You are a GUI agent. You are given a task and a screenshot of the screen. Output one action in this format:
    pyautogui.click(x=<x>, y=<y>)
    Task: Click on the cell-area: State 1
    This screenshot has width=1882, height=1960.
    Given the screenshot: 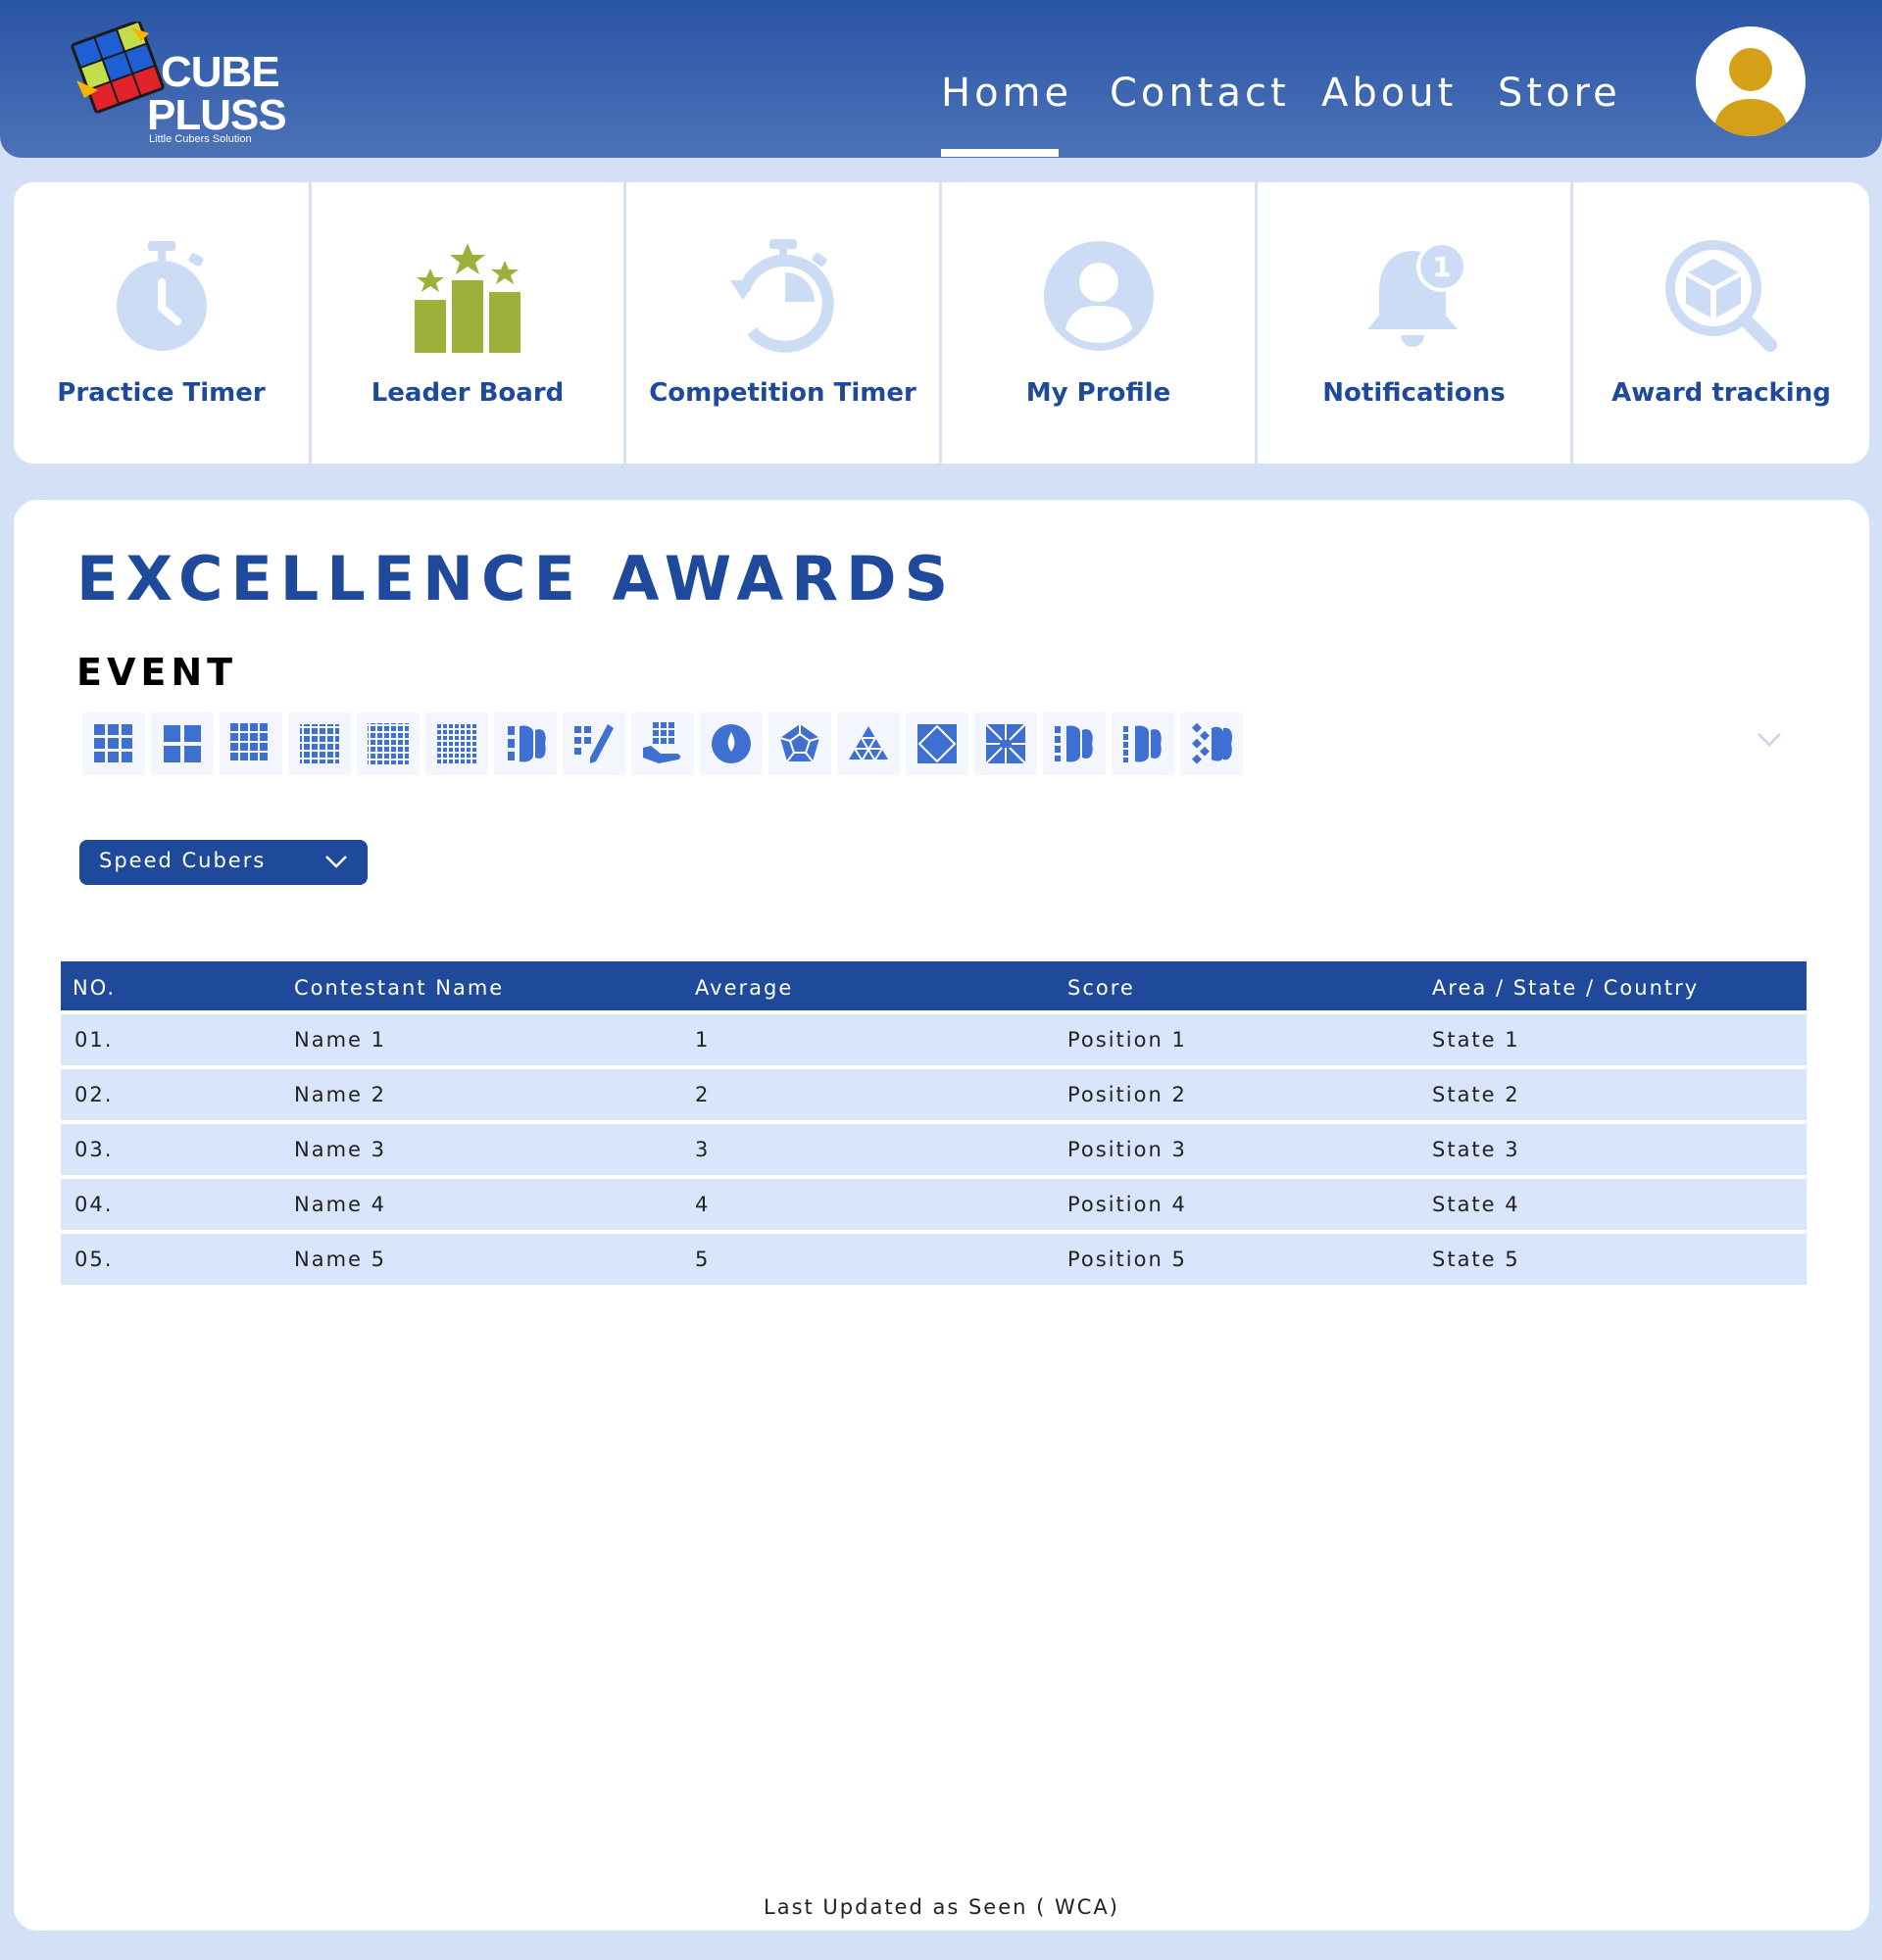 What is the action you would take?
    pyautogui.click(x=1476, y=1040)
    